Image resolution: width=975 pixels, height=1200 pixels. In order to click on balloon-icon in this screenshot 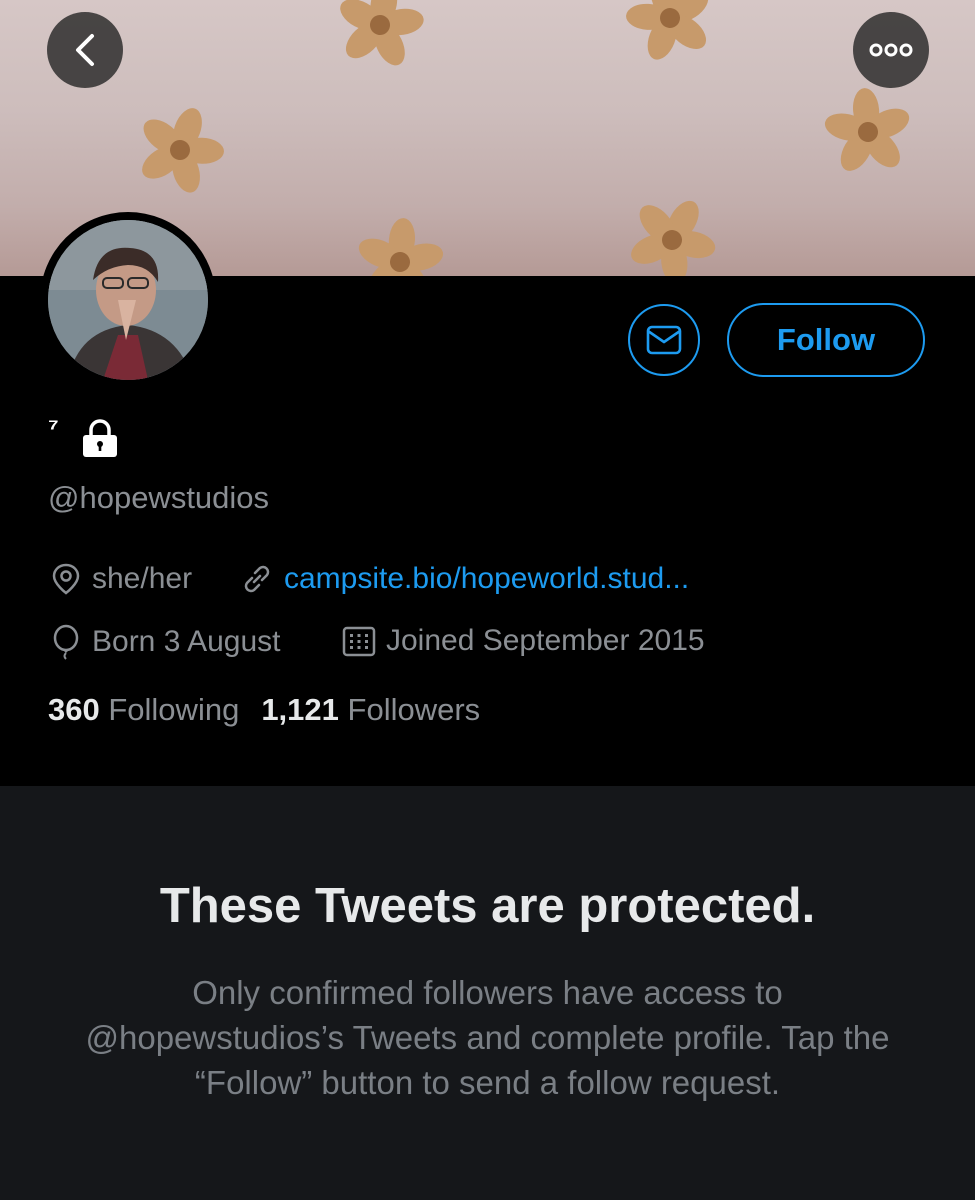, I will do `click(66, 642)`.